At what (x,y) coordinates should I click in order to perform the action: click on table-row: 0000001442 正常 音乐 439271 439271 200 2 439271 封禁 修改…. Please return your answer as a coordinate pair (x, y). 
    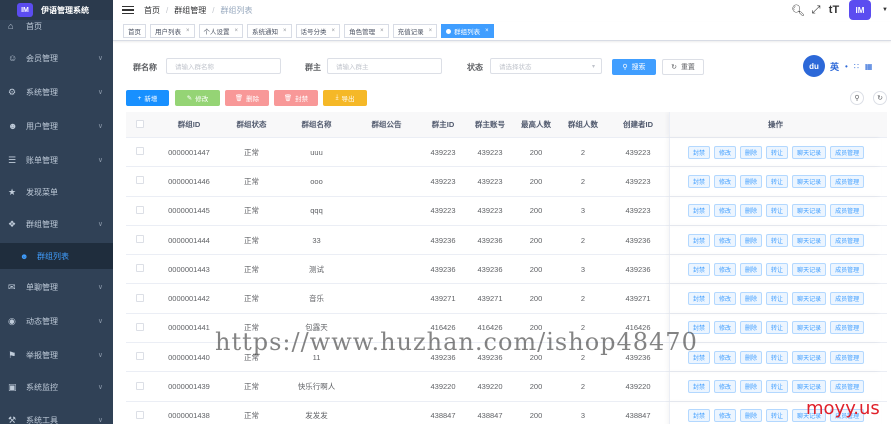
    Looking at the image, I should click on (506, 299).